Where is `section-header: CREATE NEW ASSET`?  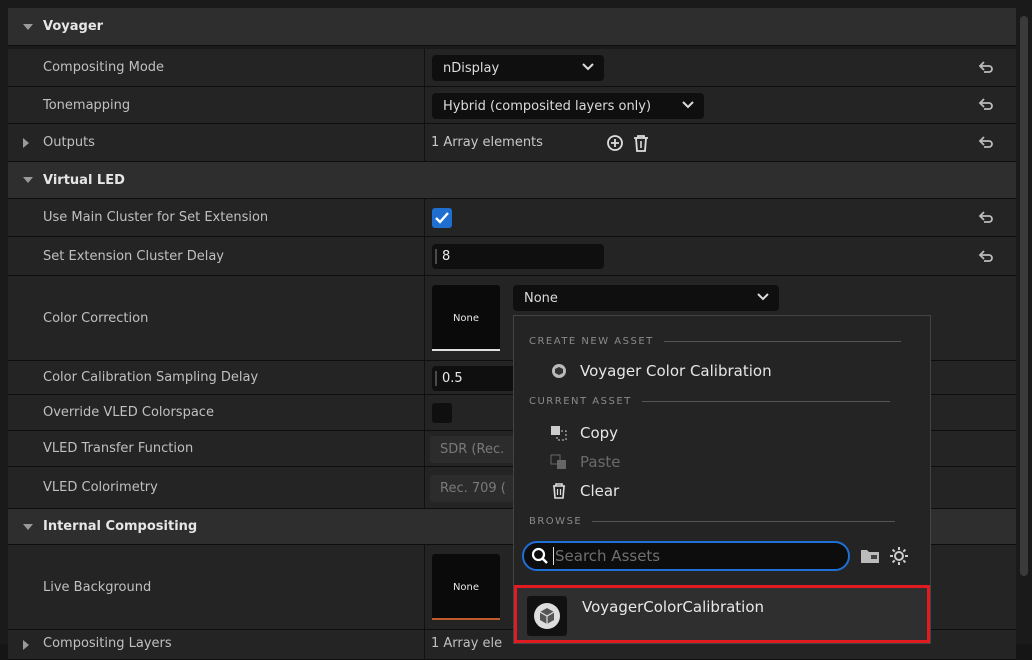
section-header: CREATE NEW ASSET is located at coordinates (715, 341).